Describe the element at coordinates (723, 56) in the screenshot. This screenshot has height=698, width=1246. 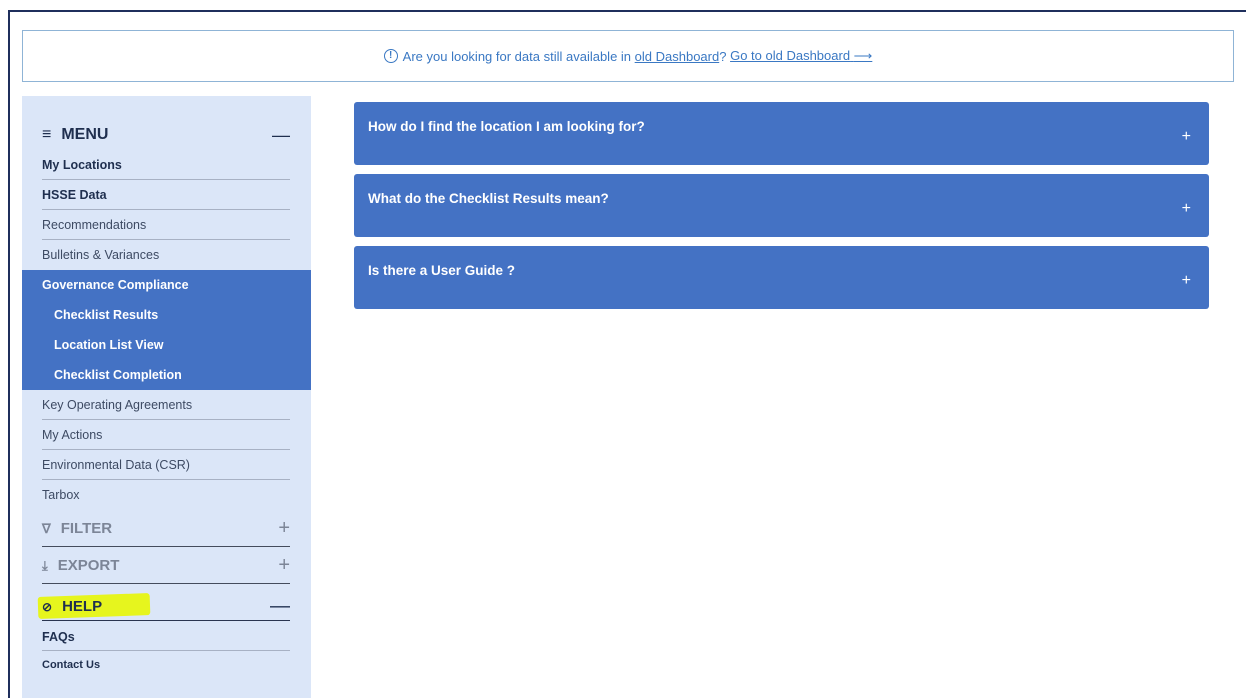
I see `banner-question-mark: ?` at that location.